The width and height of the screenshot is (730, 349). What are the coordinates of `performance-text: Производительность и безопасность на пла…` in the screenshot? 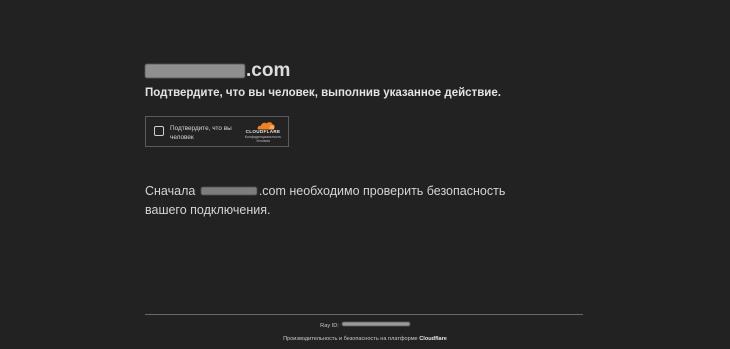 It's located at (350, 339).